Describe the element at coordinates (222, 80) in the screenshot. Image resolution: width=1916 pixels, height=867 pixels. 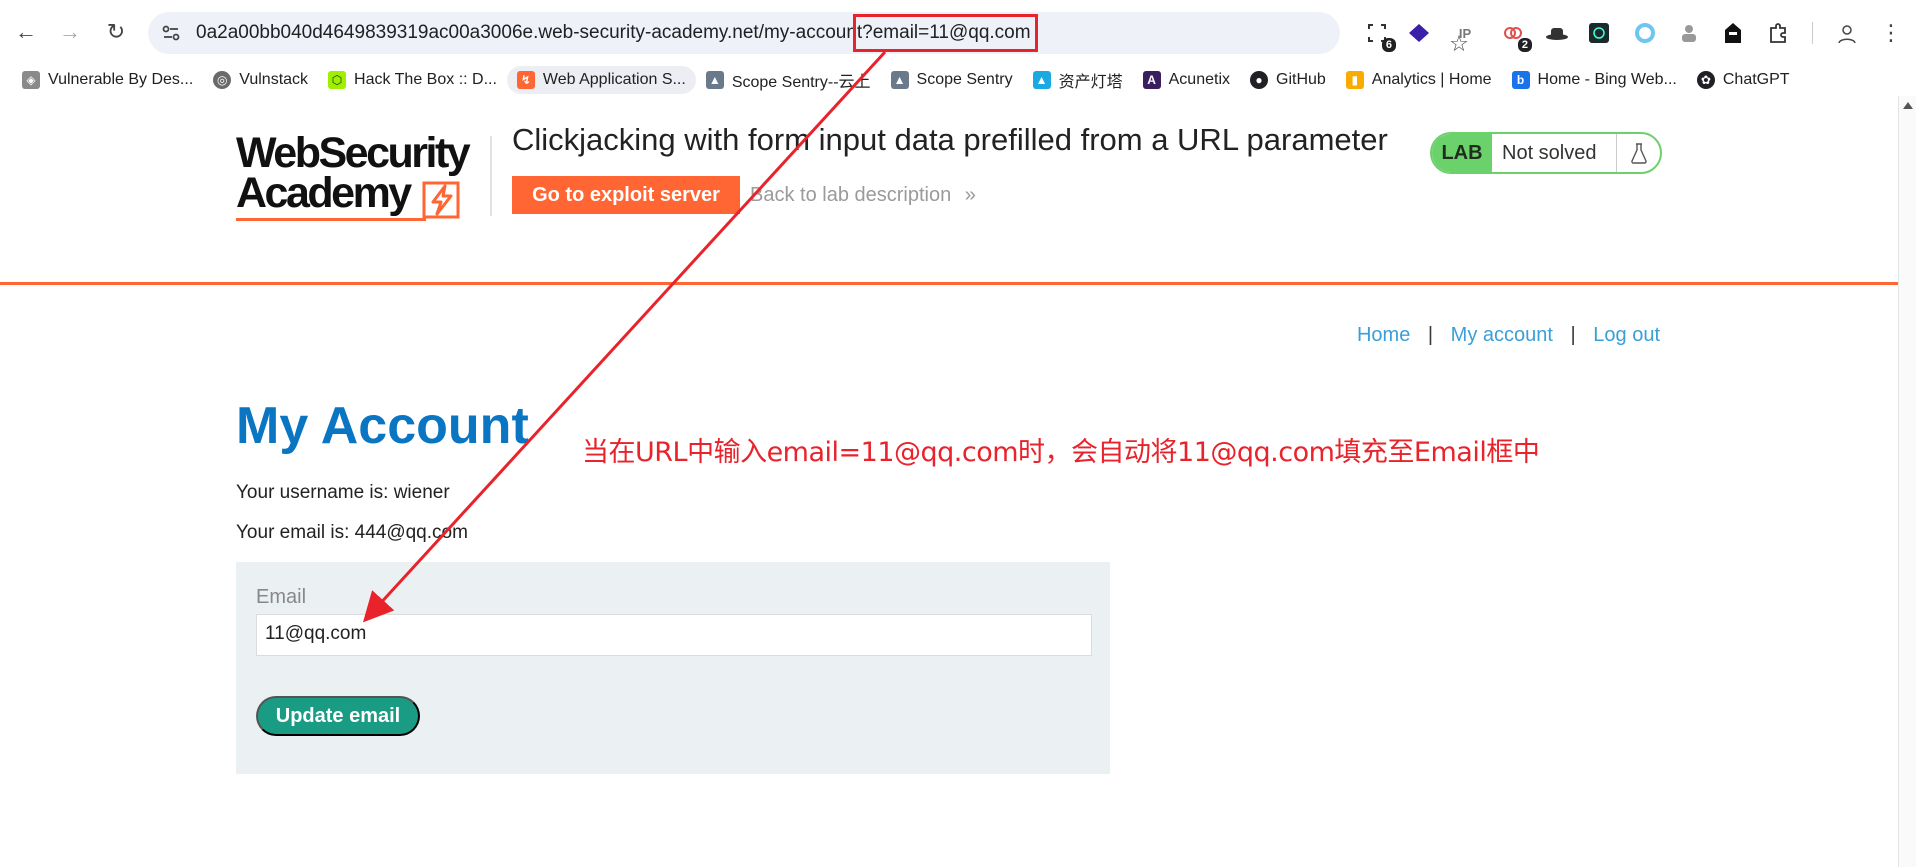
I see `globe-icon: ◎` at that location.